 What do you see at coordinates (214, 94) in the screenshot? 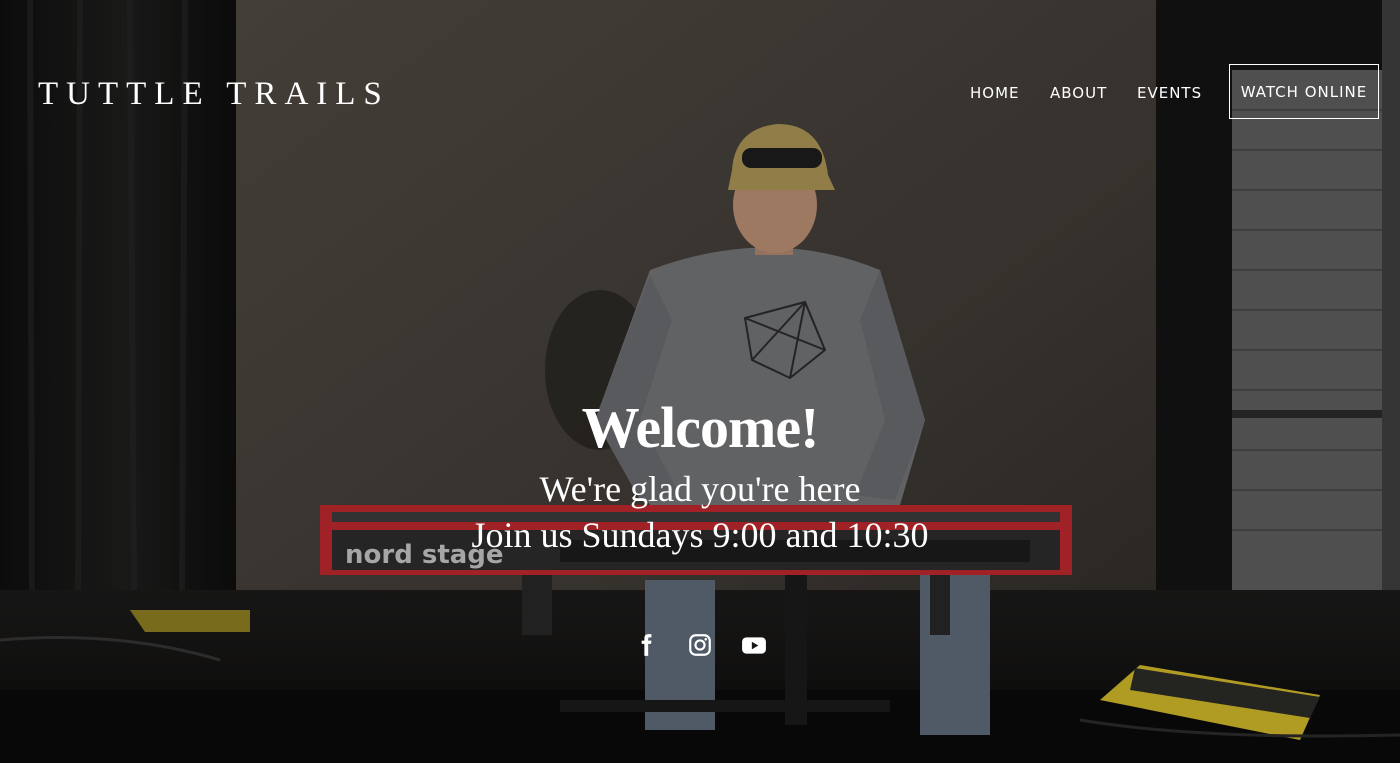
I see `site-logo: TUTTLE TRAILS` at bounding box center [214, 94].